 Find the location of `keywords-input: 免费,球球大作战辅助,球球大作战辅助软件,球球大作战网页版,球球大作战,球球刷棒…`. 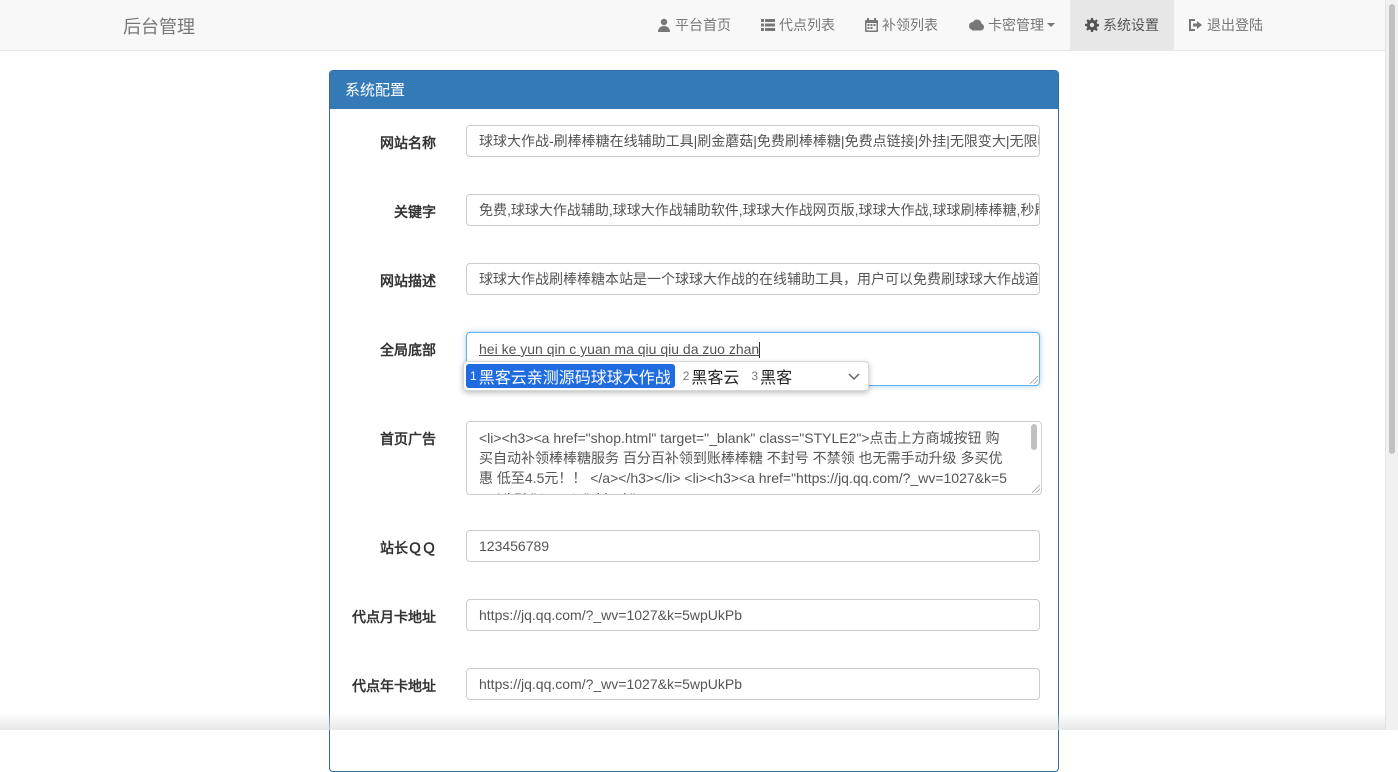

keywords-input: 免费,球球大作战辅助,球球大作战辅助软件,球球大作战网页版,球球大作战,球球刷棒… is located at coordinates (753, 210).